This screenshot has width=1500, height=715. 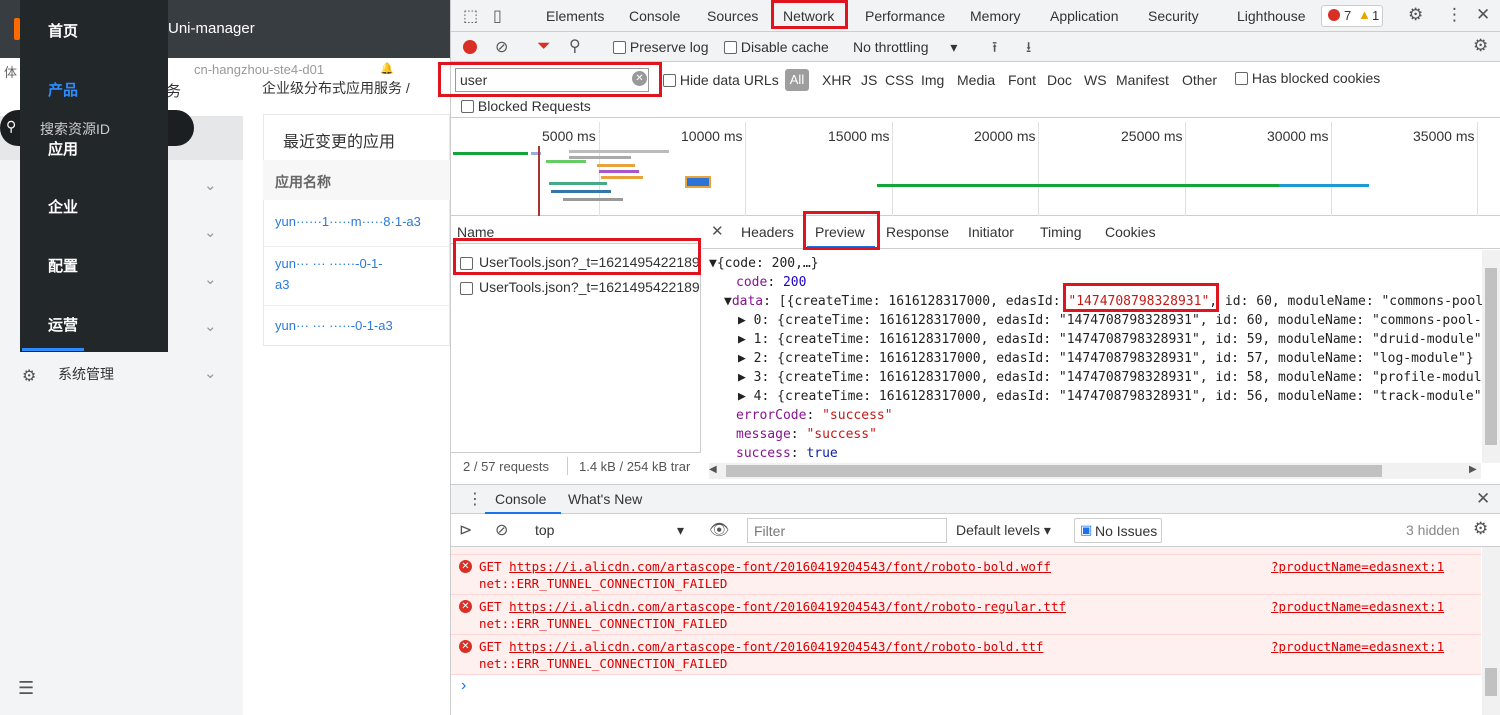 What do you see at coordinates (575, 16) in the screenshot?
I see `tab-elements: Elements` at bounding box center [575, 16].